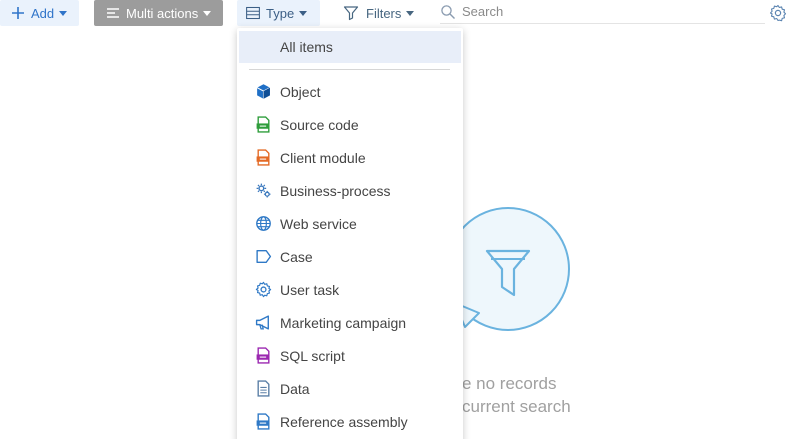 The image size is (795, 439). I want to click on empty-state-message-line1: e no records, so click(509, 383).